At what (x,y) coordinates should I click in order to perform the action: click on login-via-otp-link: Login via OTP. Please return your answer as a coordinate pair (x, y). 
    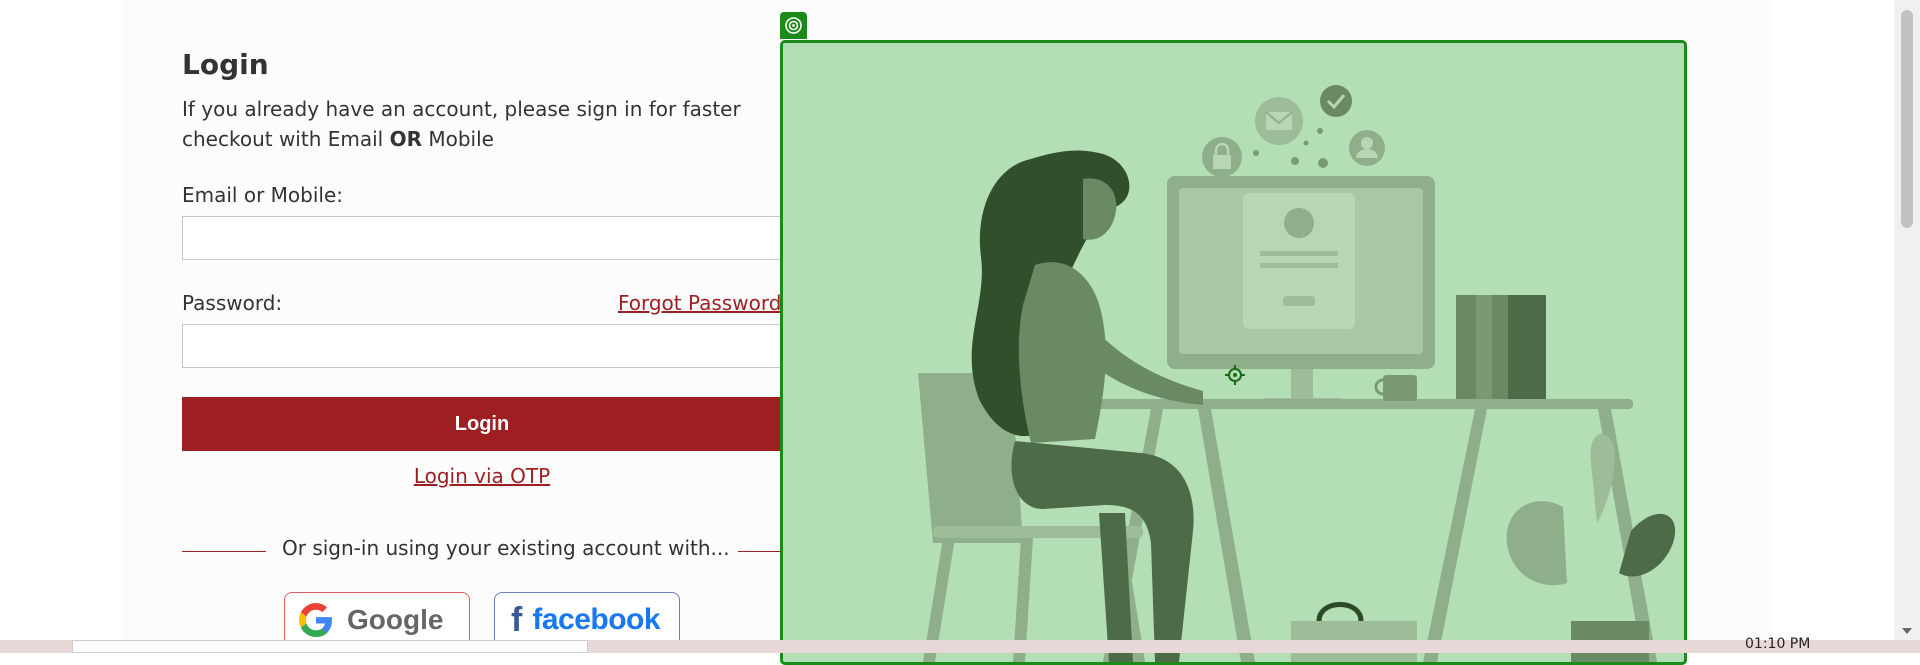
    Looking at the image, I should click on (482, 476).